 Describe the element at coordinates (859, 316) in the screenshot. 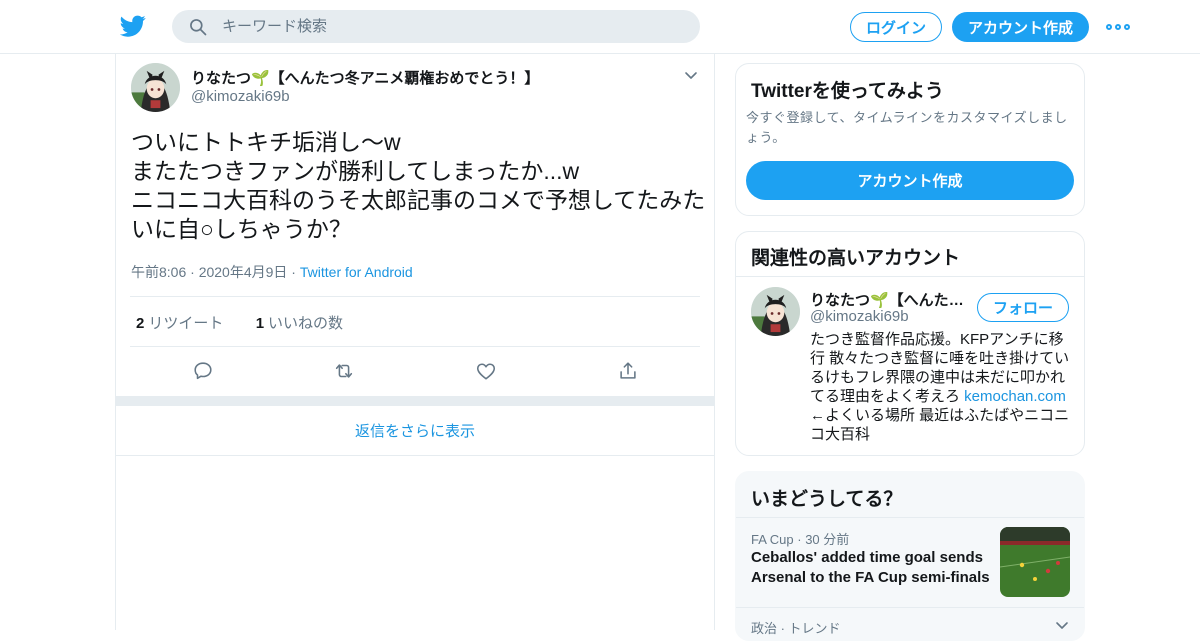

I see `related-account-handle: @kimozaki69b` at that location.